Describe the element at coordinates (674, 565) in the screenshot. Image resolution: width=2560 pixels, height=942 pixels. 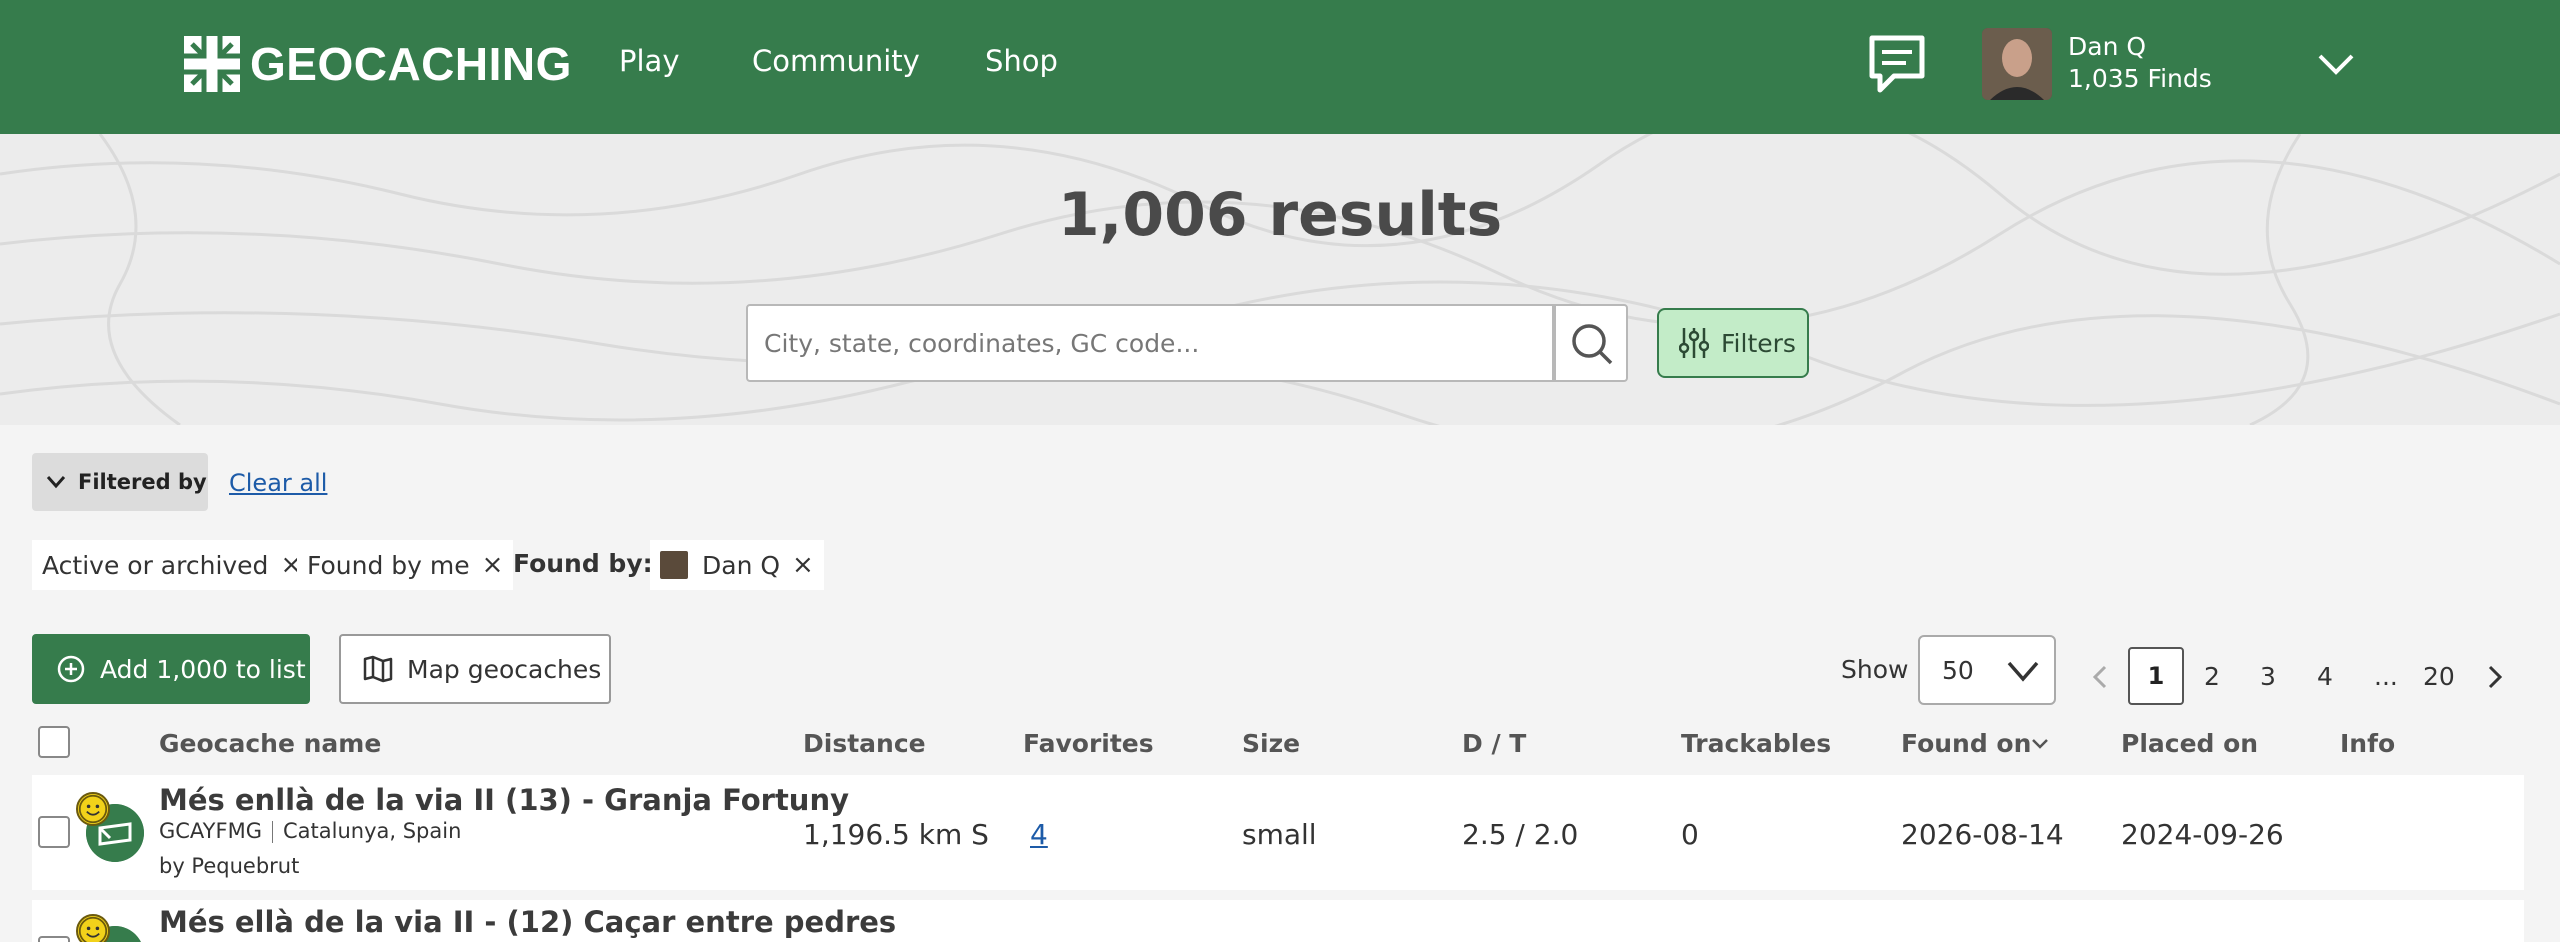
I see `user-mini-avatar` at that location.